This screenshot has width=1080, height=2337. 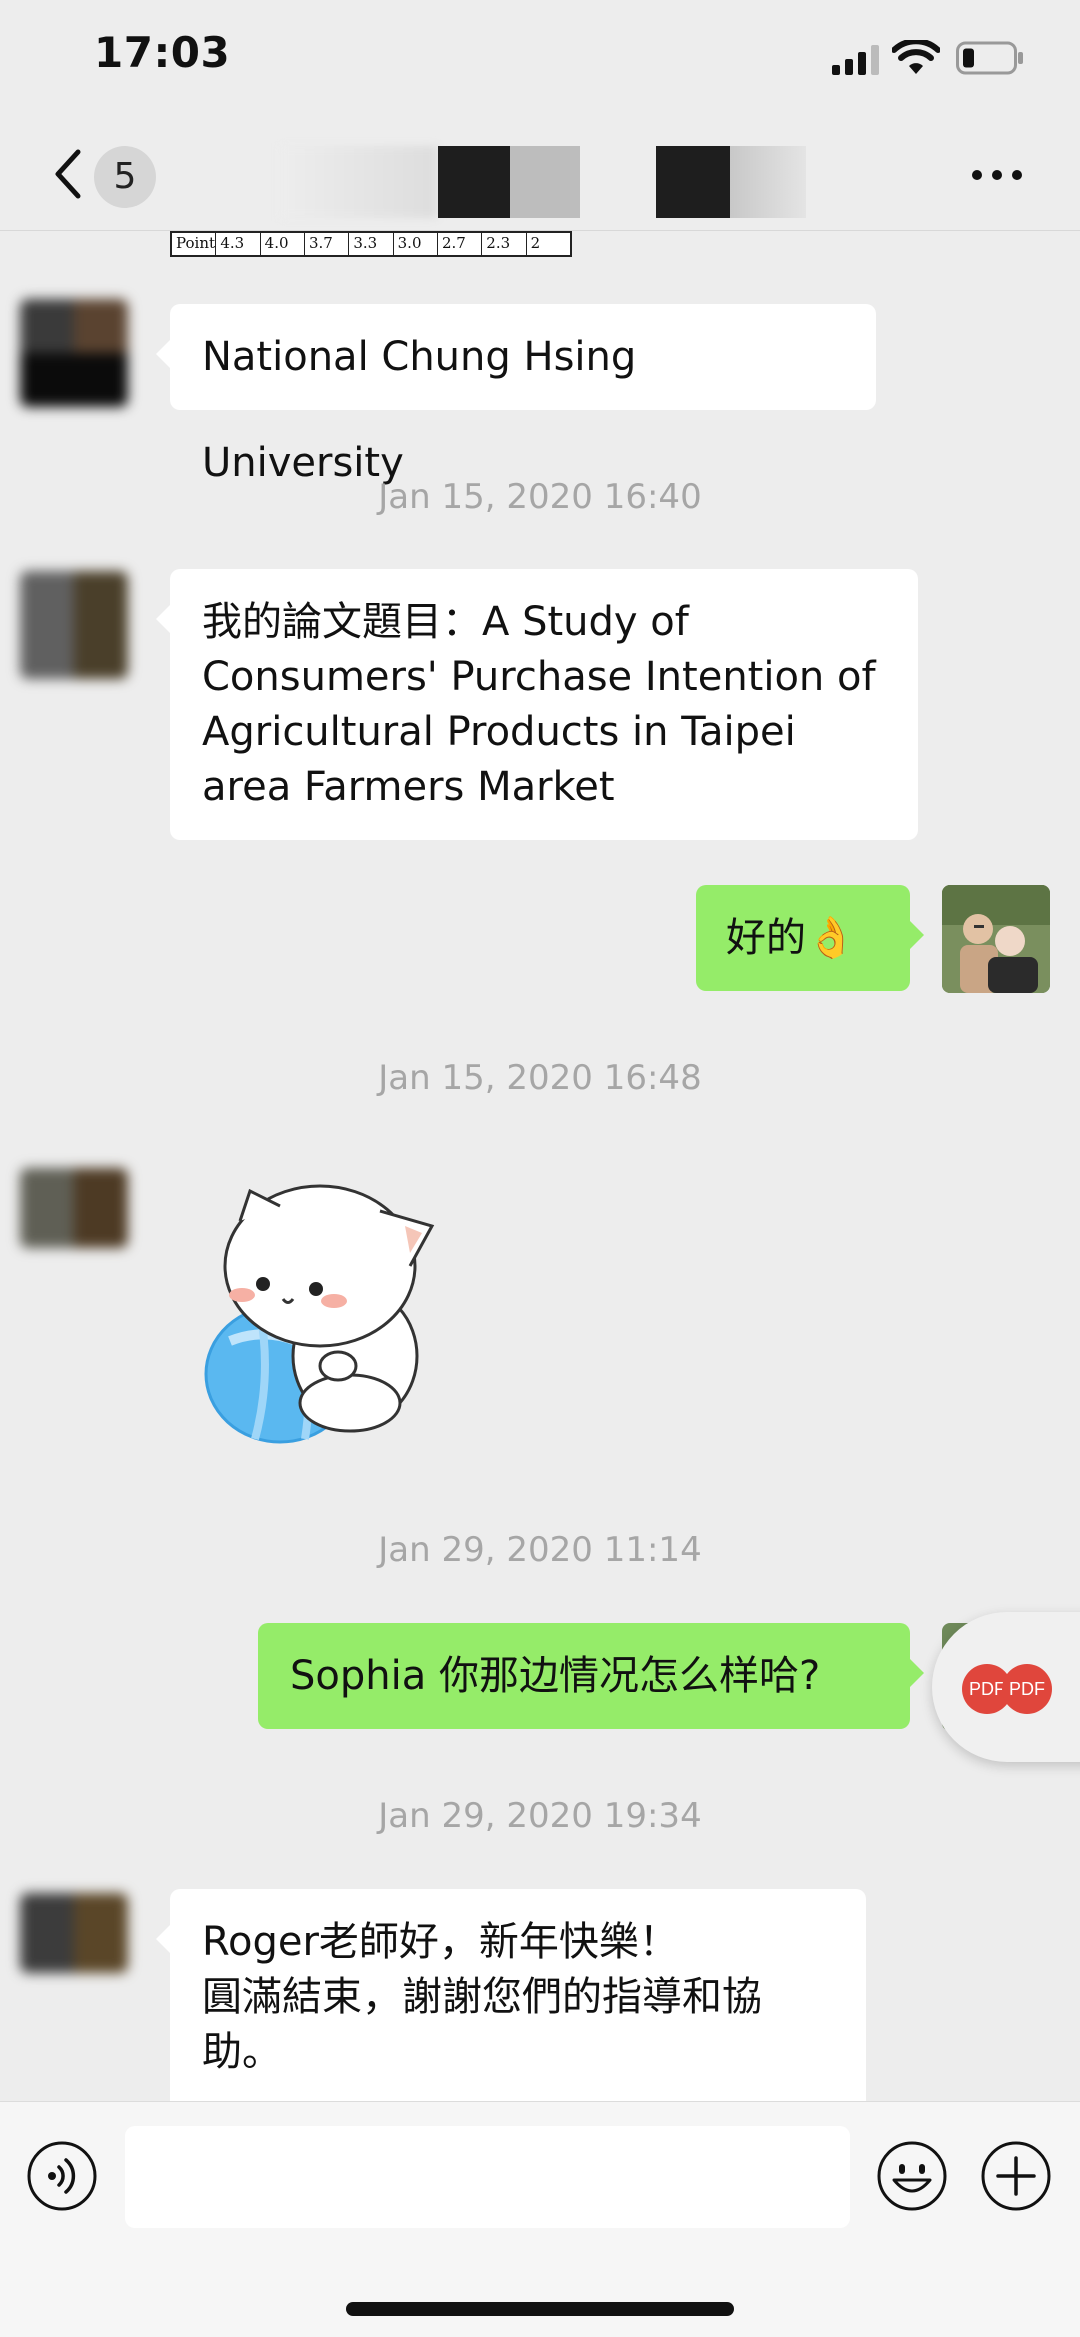 I want to click on table-cell: Point, so click(x=194, y=244).